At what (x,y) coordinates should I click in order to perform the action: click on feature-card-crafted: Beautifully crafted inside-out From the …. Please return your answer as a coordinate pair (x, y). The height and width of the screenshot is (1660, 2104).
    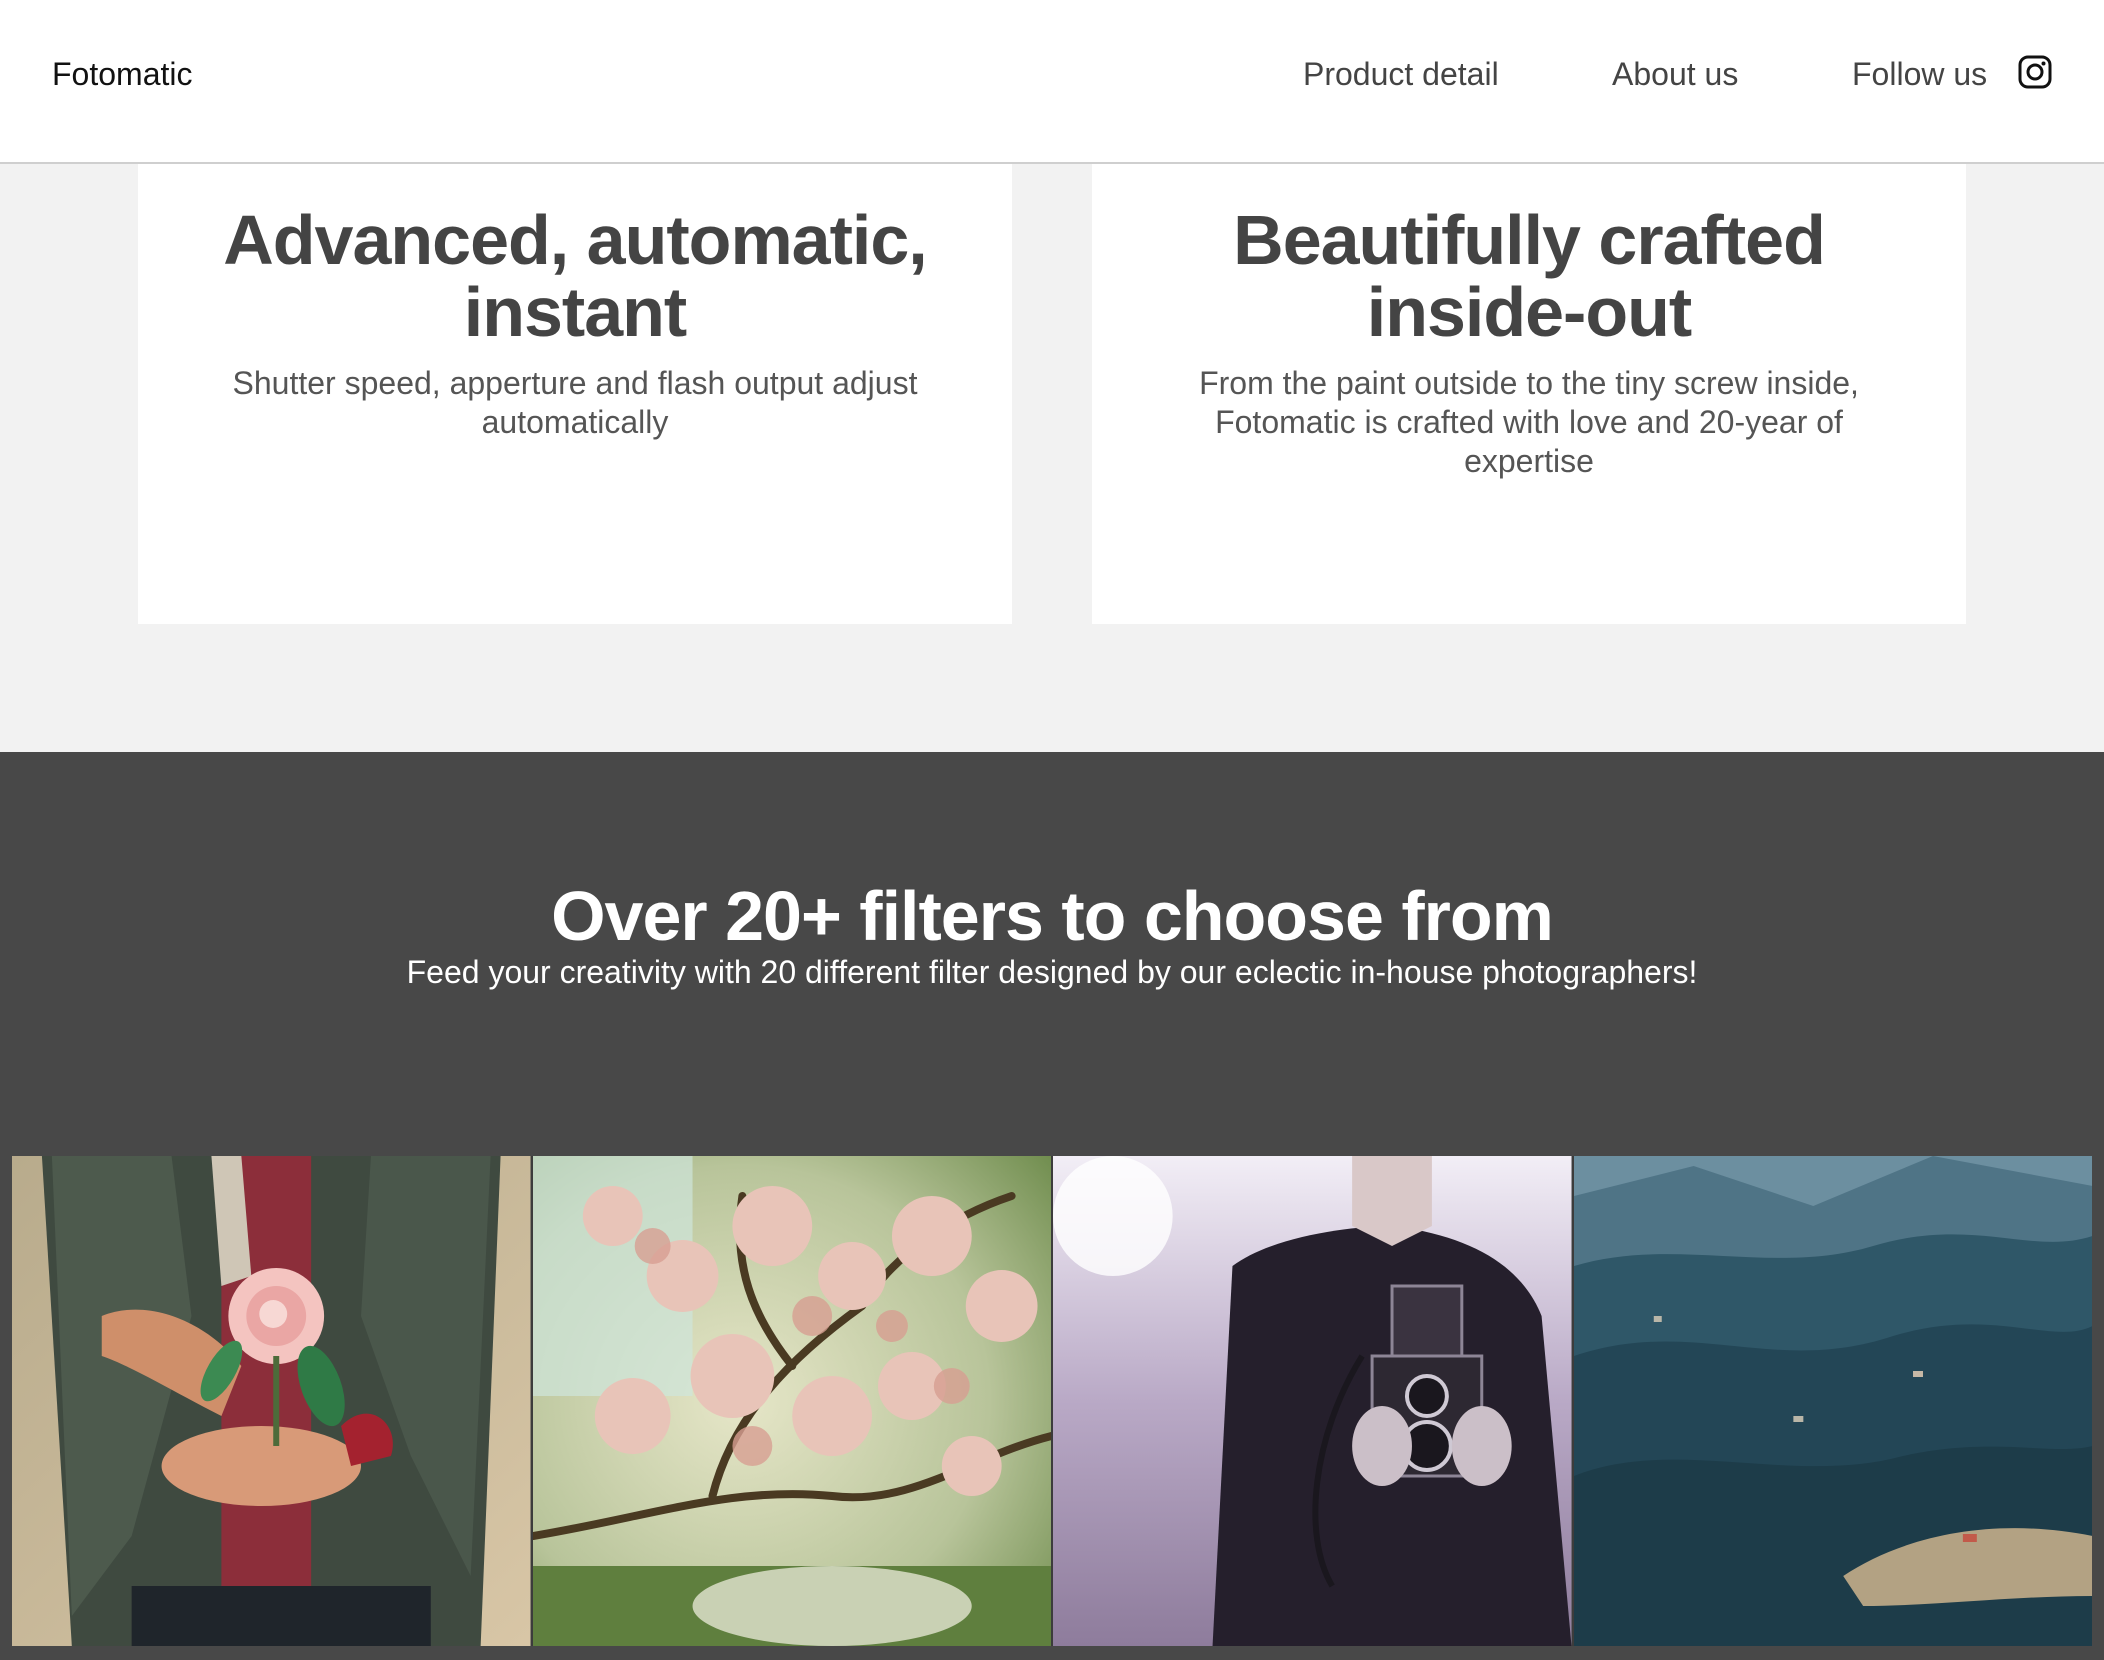
    Looking at the image, I should click on (1529, 394).